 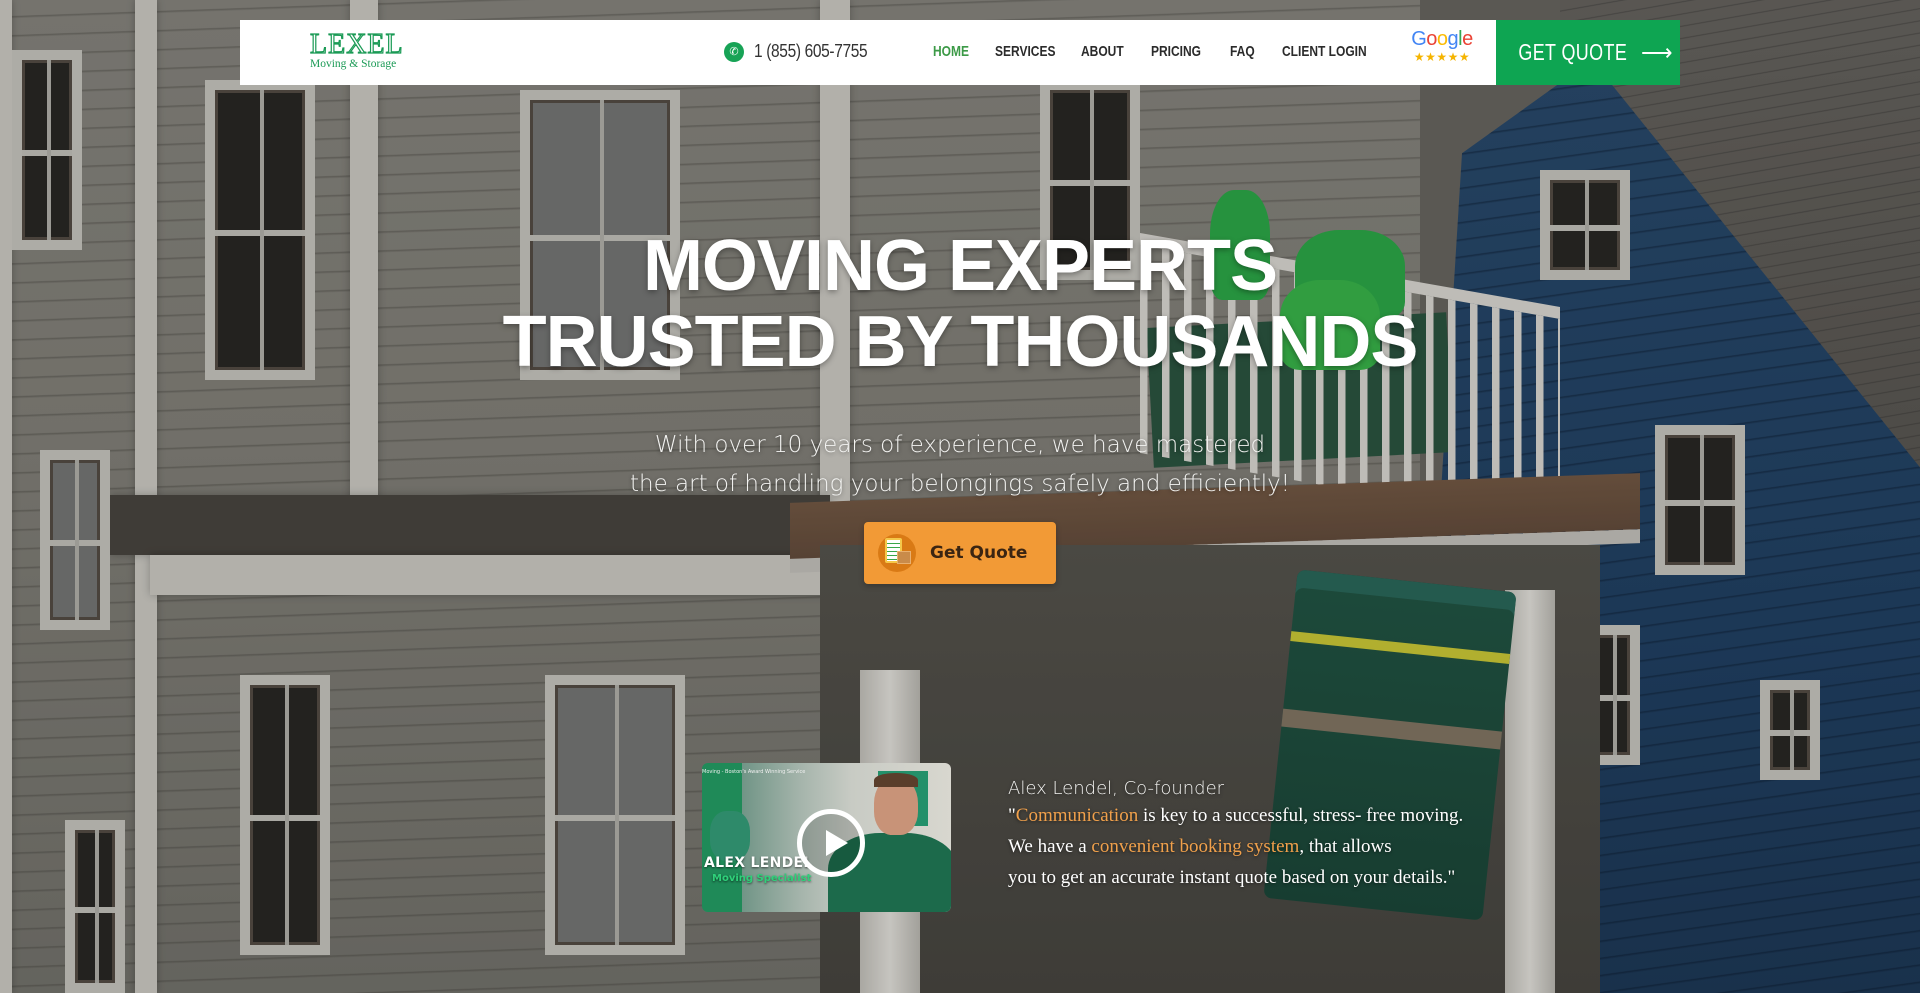 I want to click on video-title: Moving - Boston's Award Winning Service, so click(x=754, y=772).